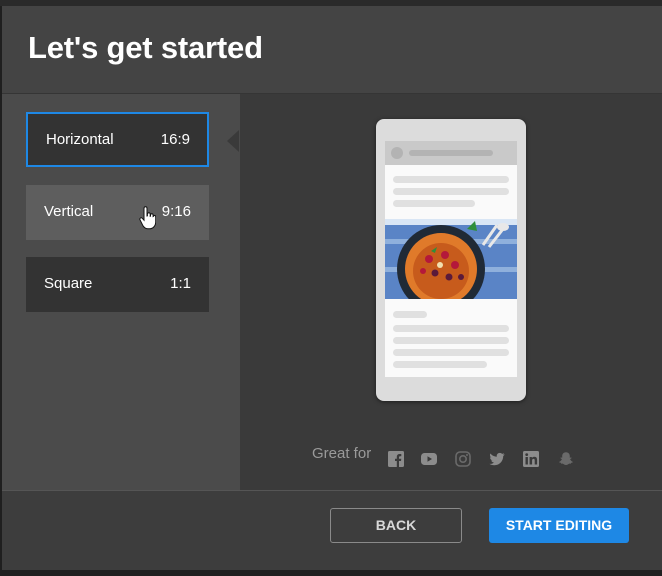 The height and width of the screenshot is (576, 662). Describe the element at coordinates (396, 525) in the screenshot. I see `back-button: BACK` at that location.